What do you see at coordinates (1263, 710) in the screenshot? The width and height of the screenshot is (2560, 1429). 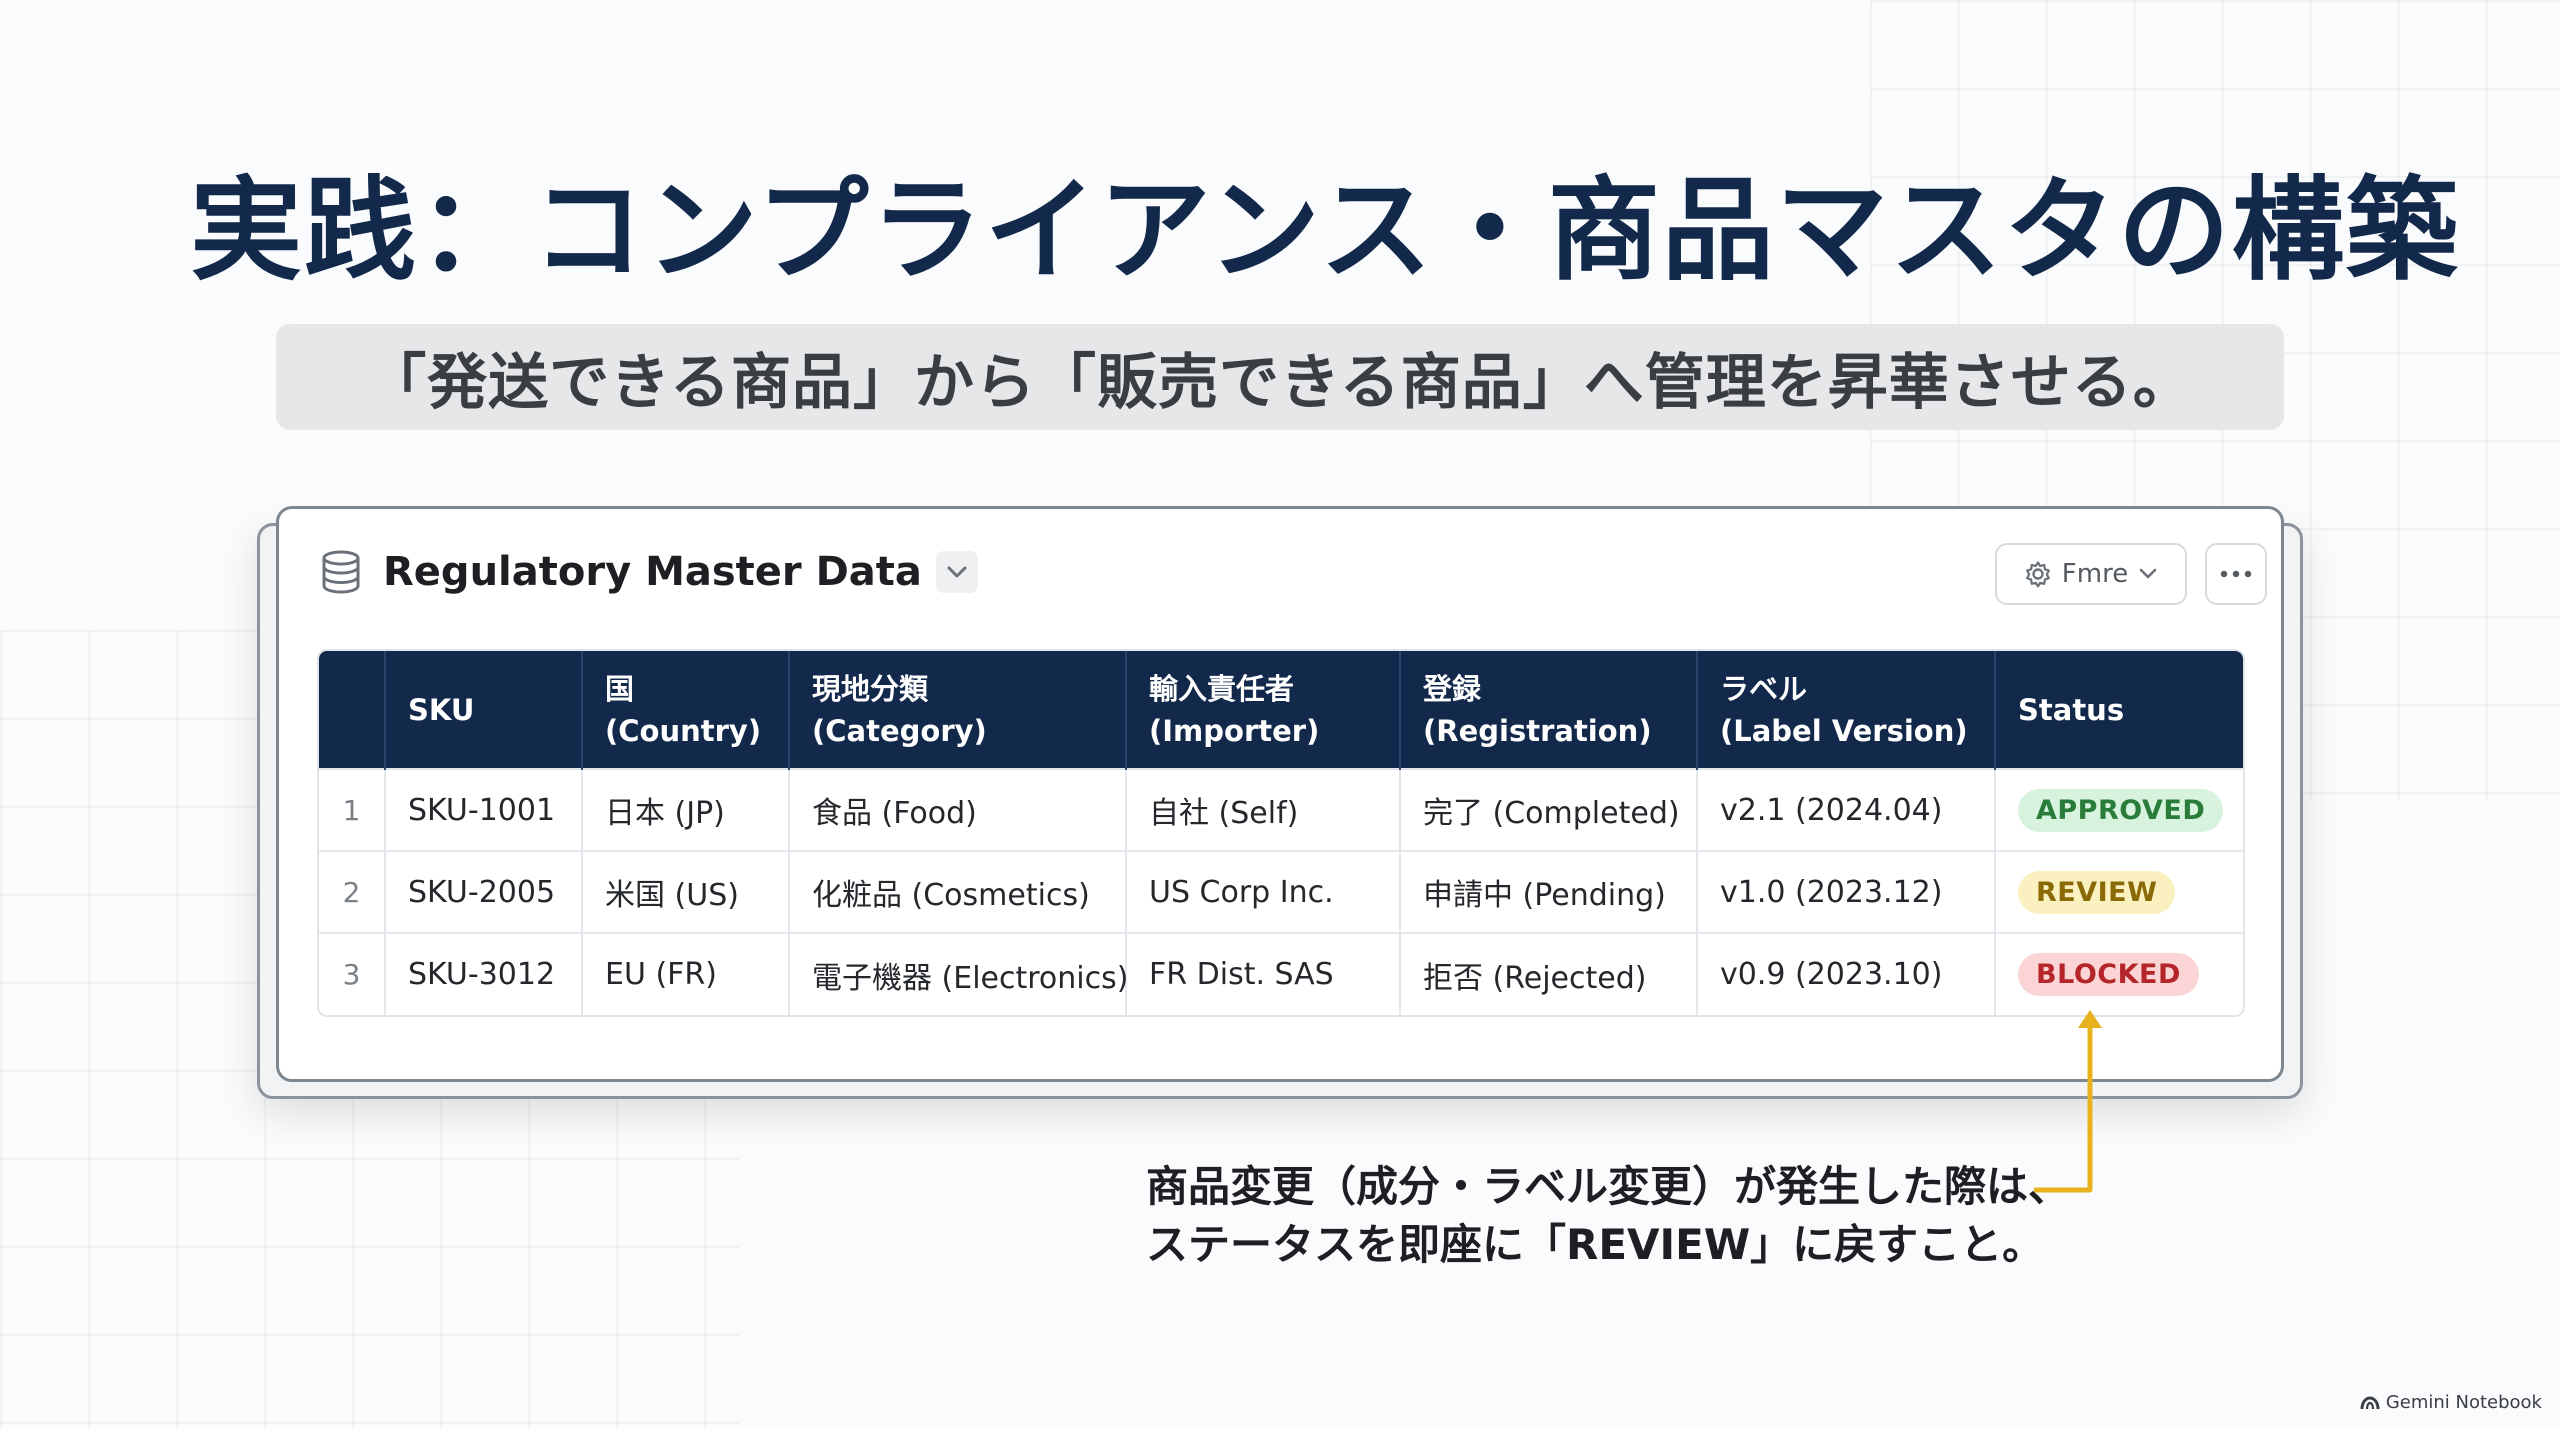 I see `column-header-importer: 輸入責任者 (Importer)` at bounding box center [1263, 710].